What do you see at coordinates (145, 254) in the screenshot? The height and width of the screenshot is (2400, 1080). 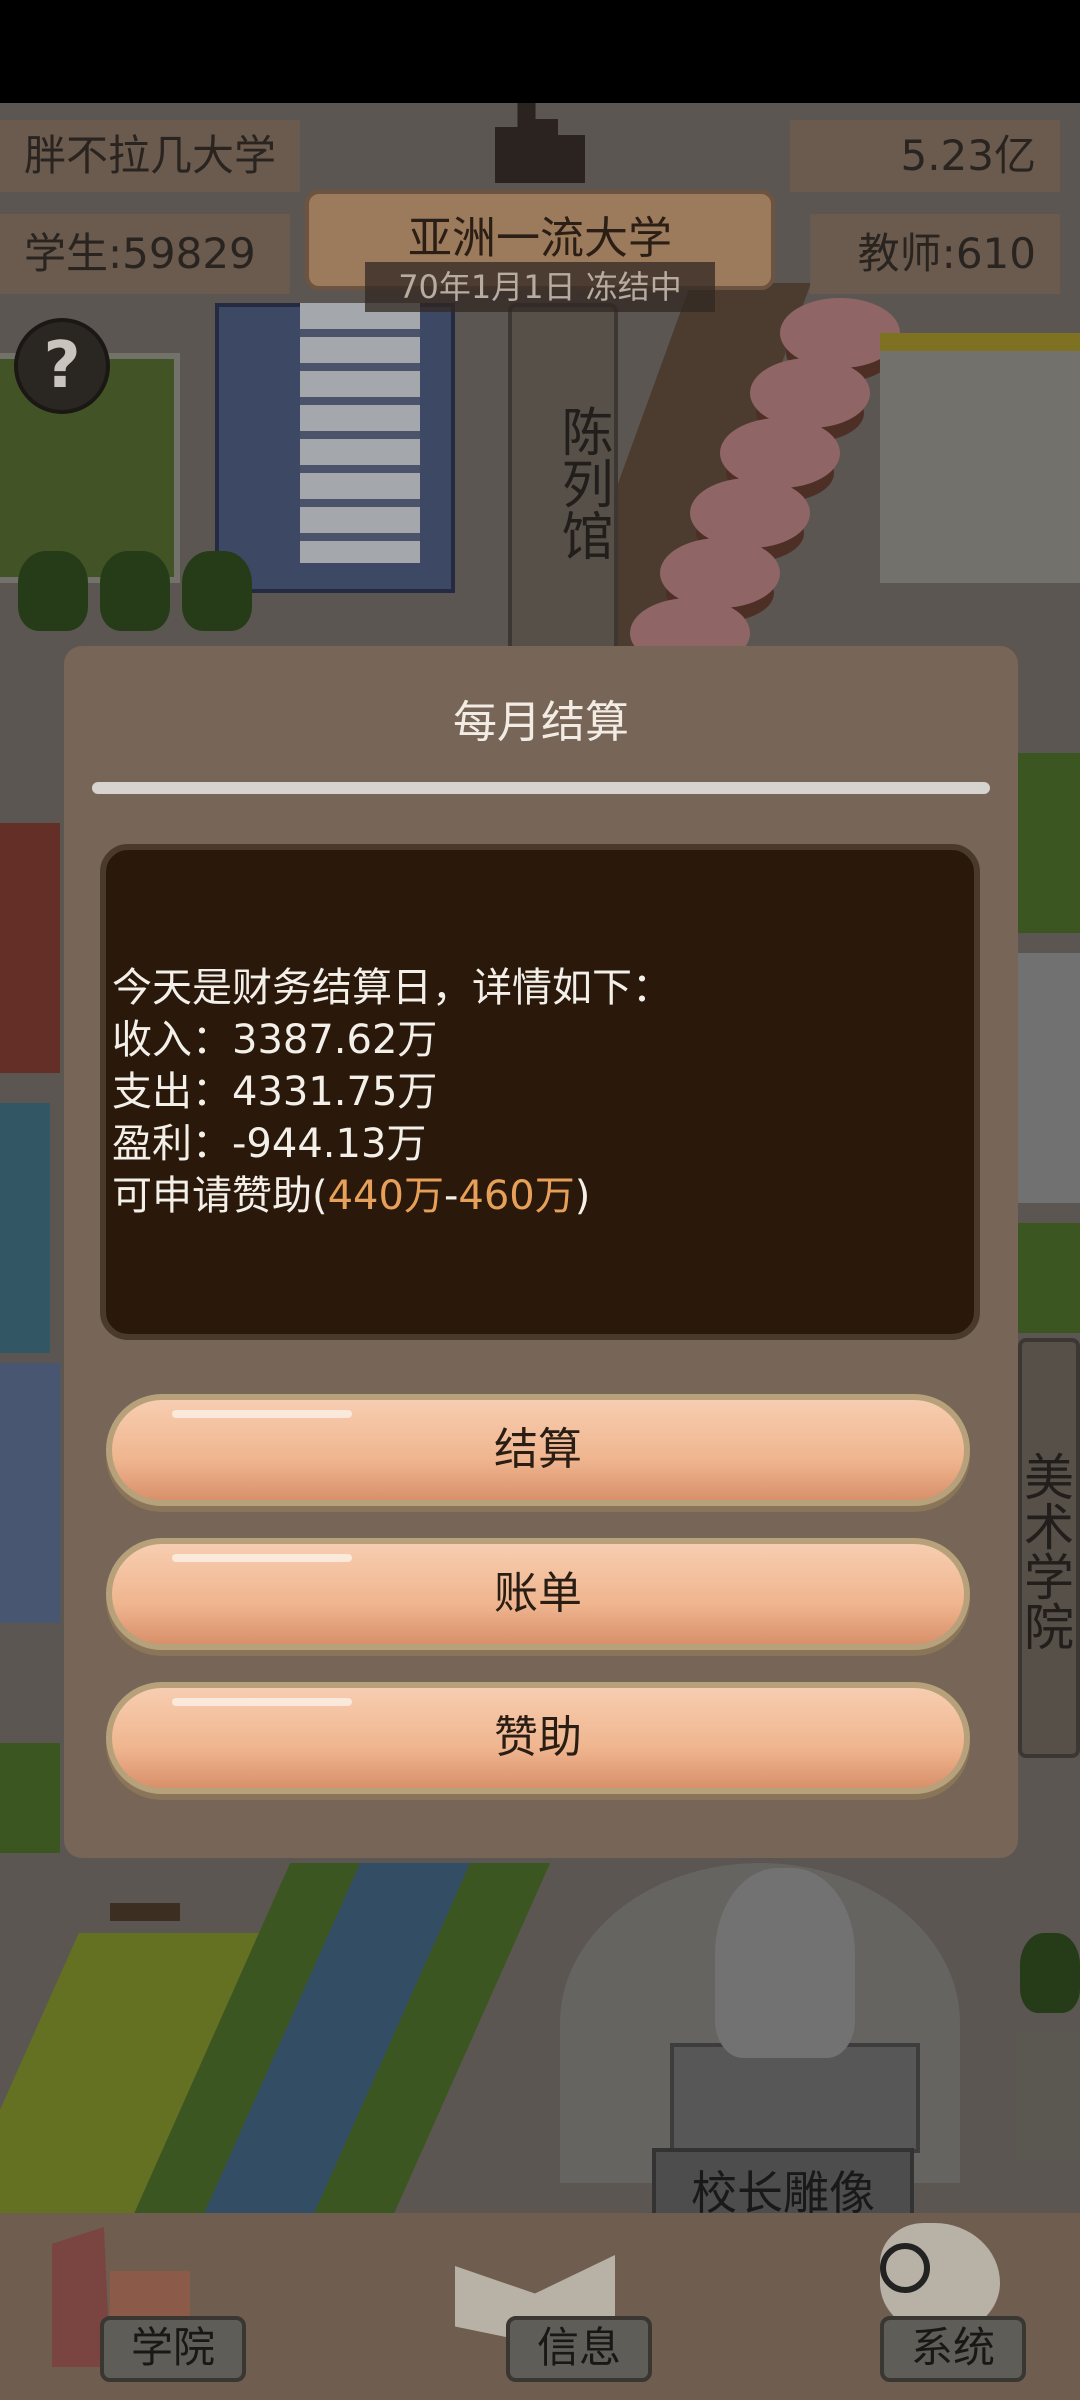 I see `student-count: 学生:59829` at bounding box center [145, 254].